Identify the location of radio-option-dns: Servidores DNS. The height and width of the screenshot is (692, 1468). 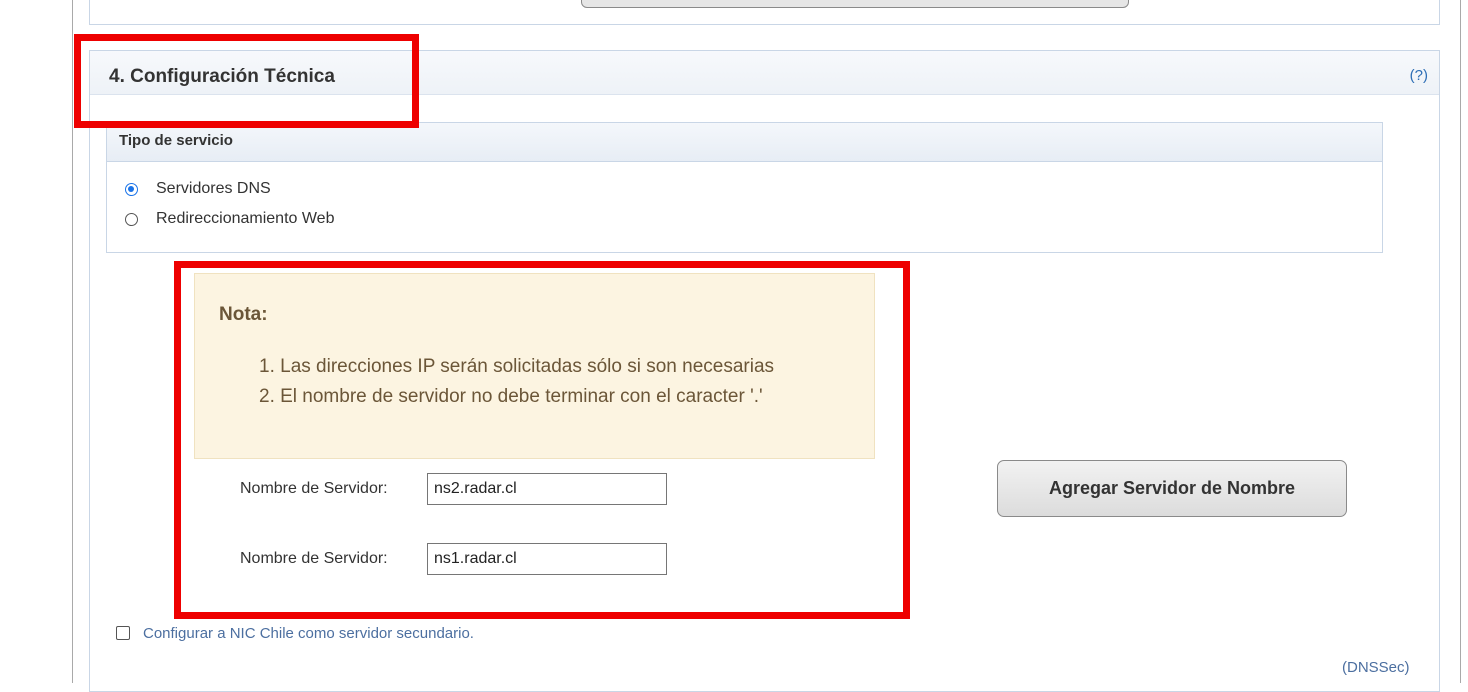
(198, 189).